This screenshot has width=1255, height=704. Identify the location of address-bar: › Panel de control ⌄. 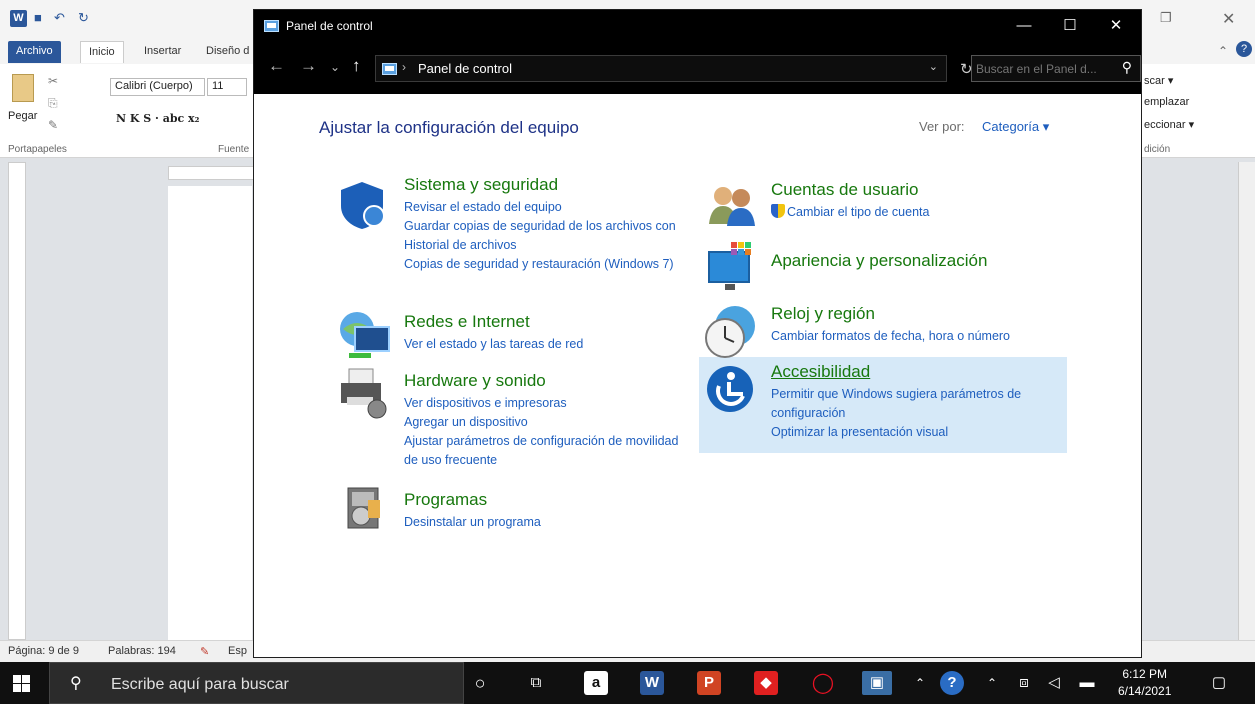
(661, 68).